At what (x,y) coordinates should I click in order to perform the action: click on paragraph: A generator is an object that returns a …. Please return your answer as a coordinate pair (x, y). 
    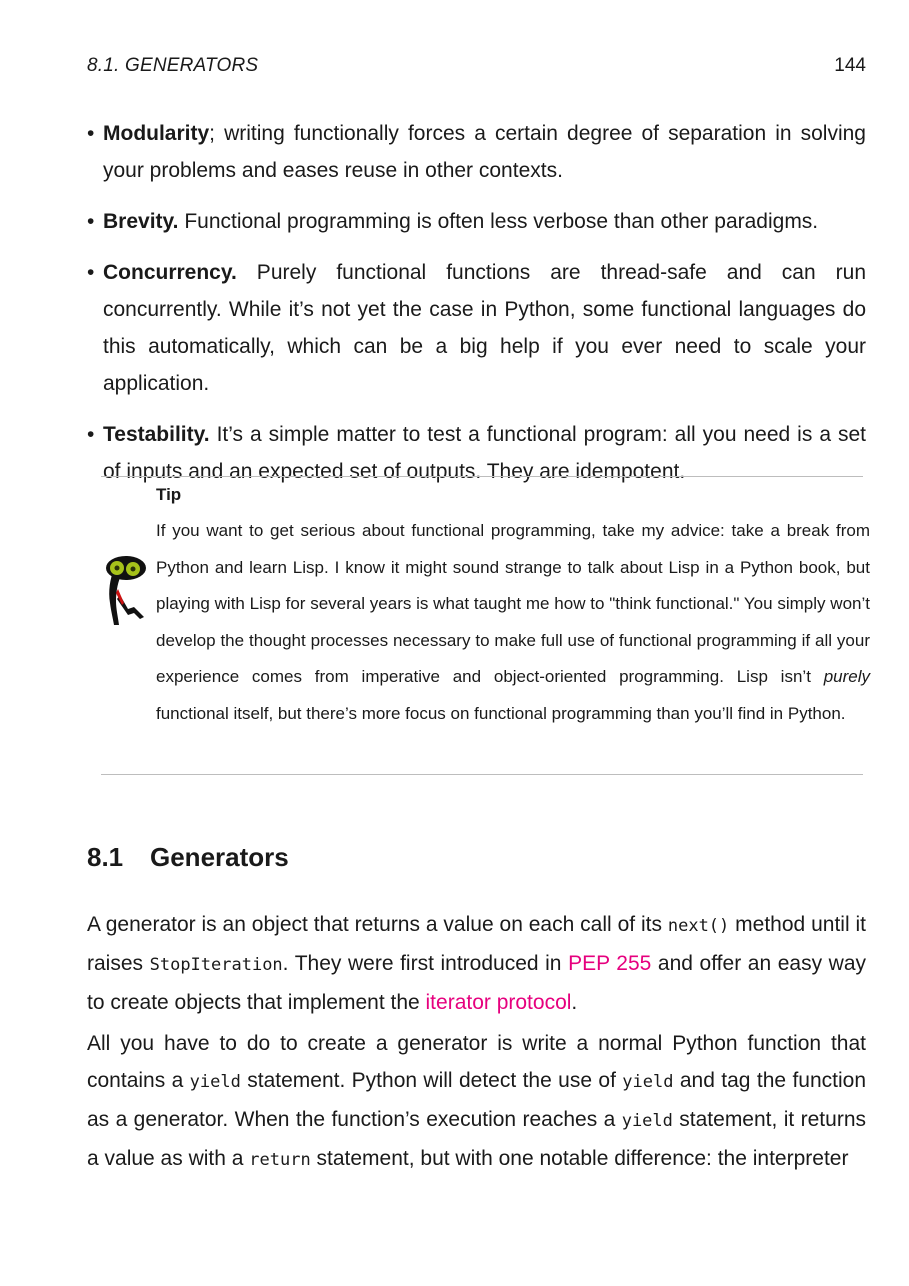
    Looking at the image, I should click on (476, 963).